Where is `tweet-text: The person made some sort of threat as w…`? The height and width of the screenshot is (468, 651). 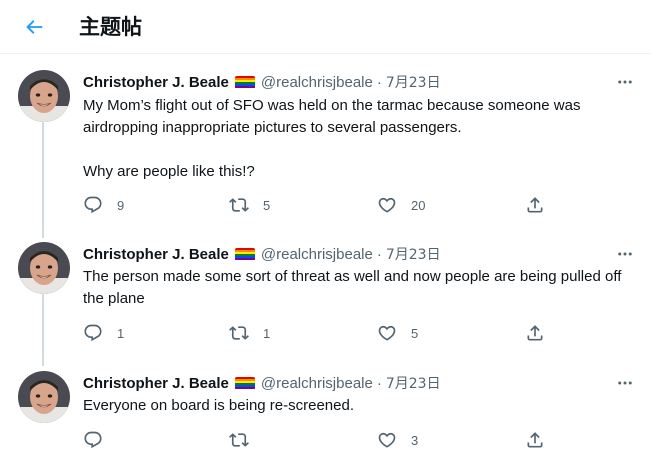
tweet-text: The person made some sort of threat as w… is located at coordinates (361, 288).